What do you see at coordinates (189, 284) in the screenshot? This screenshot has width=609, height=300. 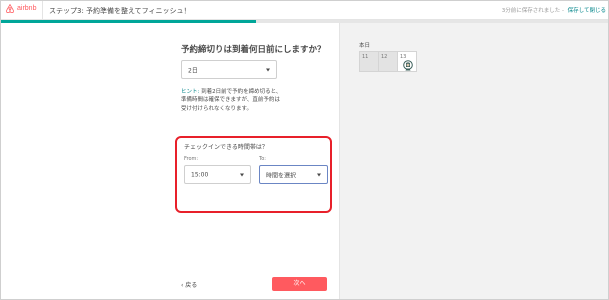 I see `back-link: ‹ 戻る` at bounding box center [189, 284].